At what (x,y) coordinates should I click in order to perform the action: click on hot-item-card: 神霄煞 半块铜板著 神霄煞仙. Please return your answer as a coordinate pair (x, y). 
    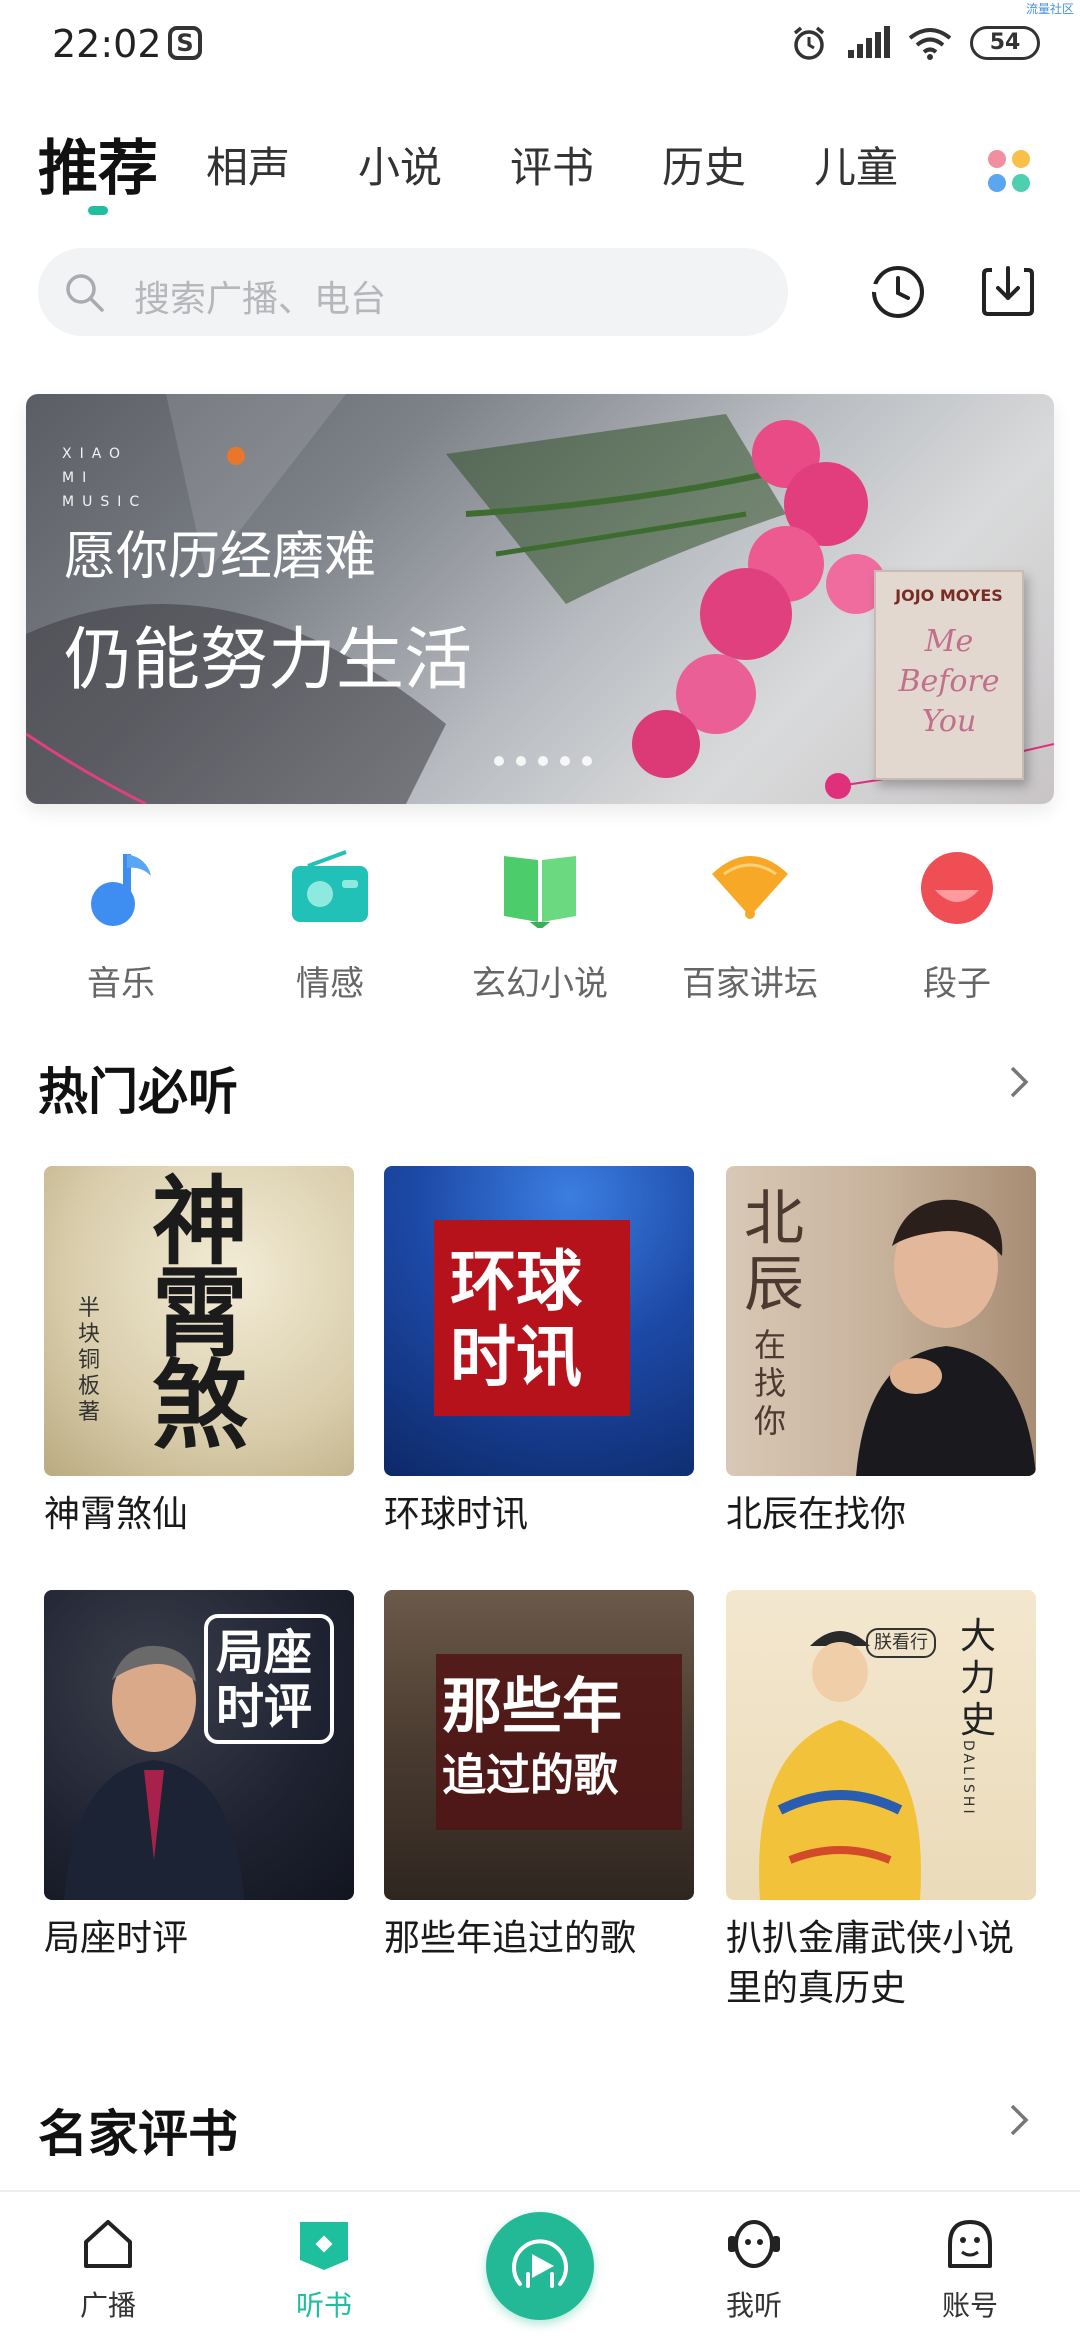
    Looking at the image, I should click on (199, 1353).